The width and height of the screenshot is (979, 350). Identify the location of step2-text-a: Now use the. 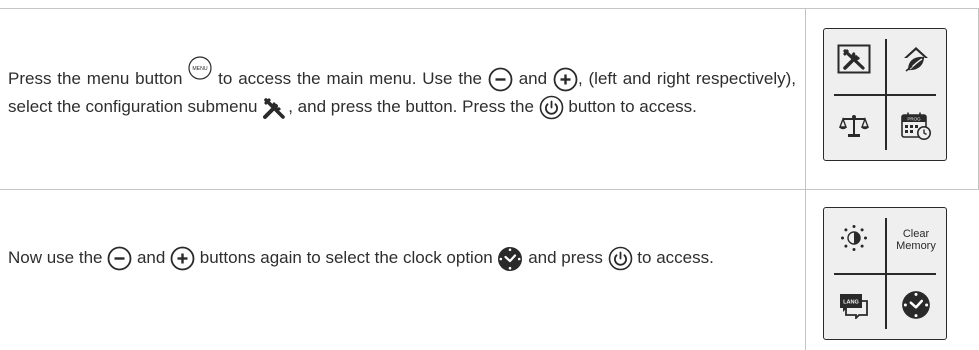
(58, 257).